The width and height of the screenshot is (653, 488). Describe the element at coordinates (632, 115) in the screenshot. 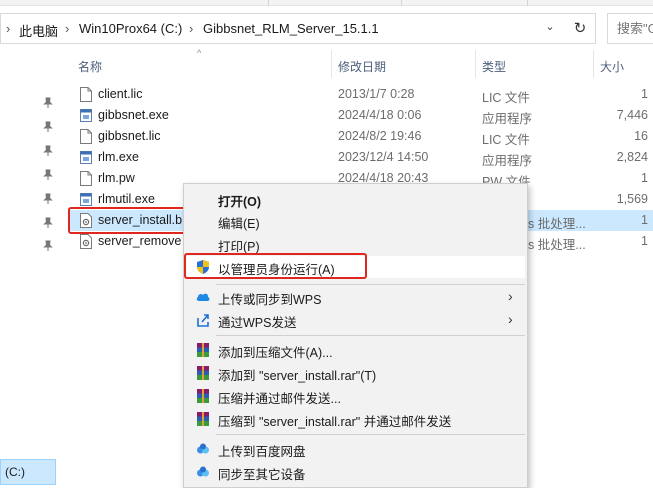

I see `file-size: 7,446` at that location.